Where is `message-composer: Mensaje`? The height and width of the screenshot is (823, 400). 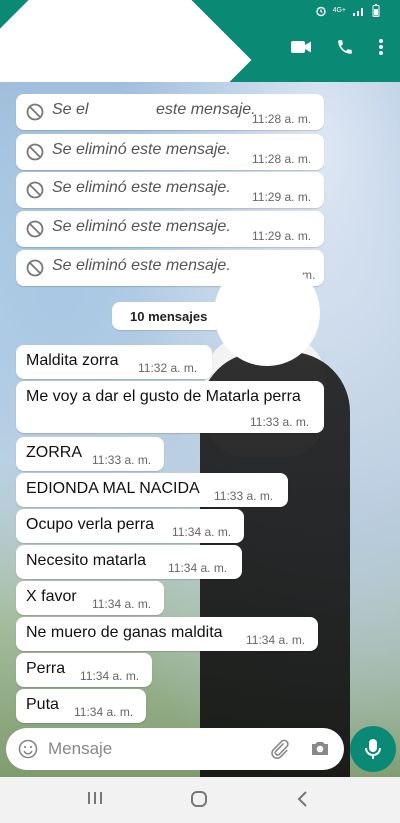
message-composer: Mensaje is located at coordinates (175, 749).